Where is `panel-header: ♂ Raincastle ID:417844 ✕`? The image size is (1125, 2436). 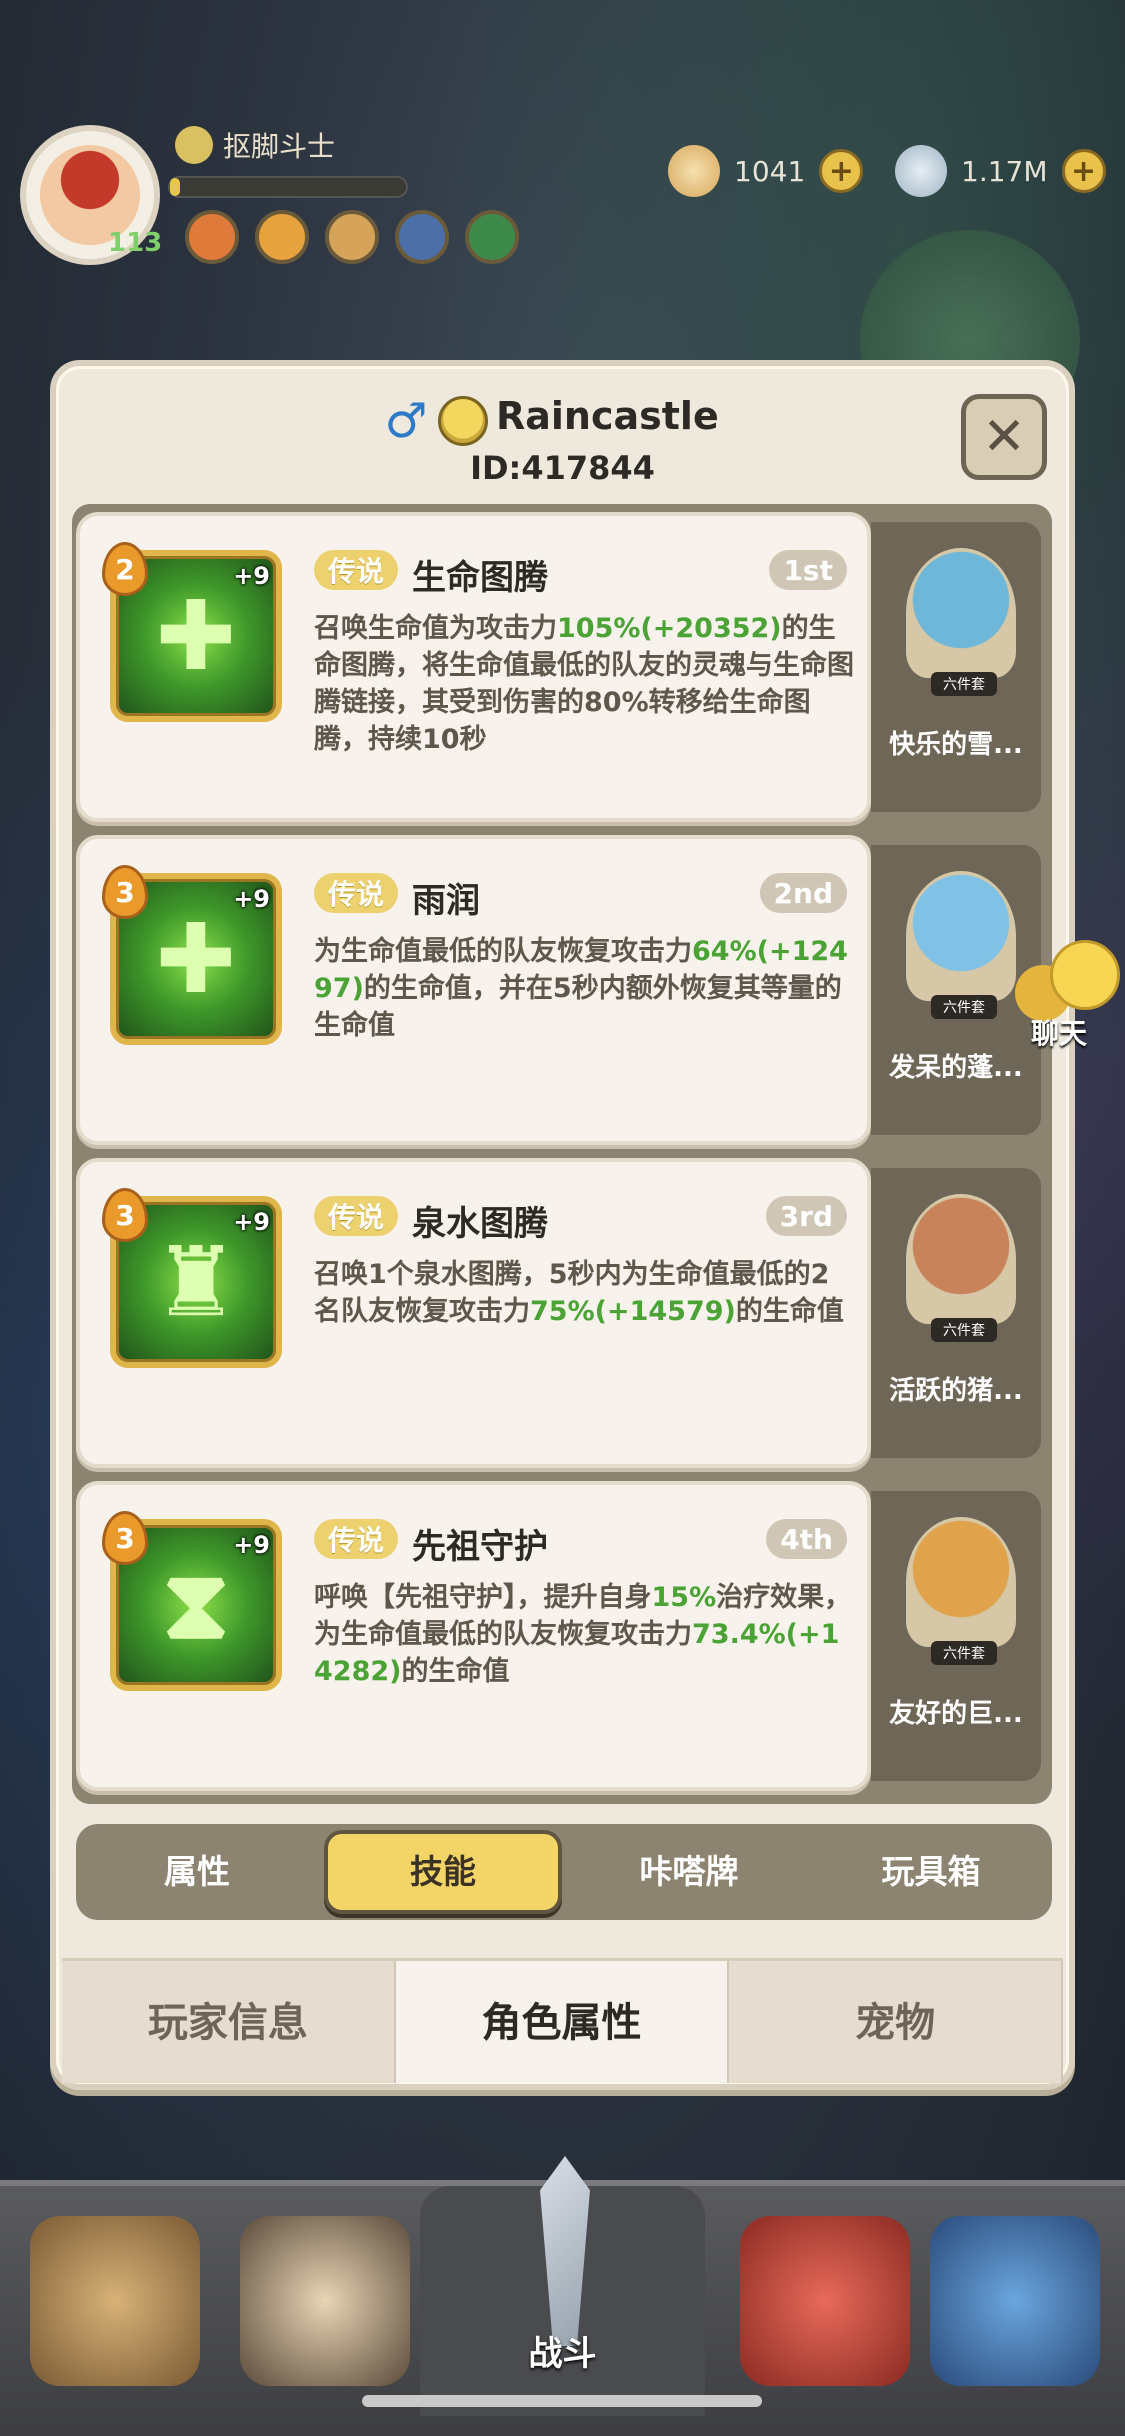 panel-header: ♂ Raincastle ID:417844 ✕ is located at coordinates (562, 431).